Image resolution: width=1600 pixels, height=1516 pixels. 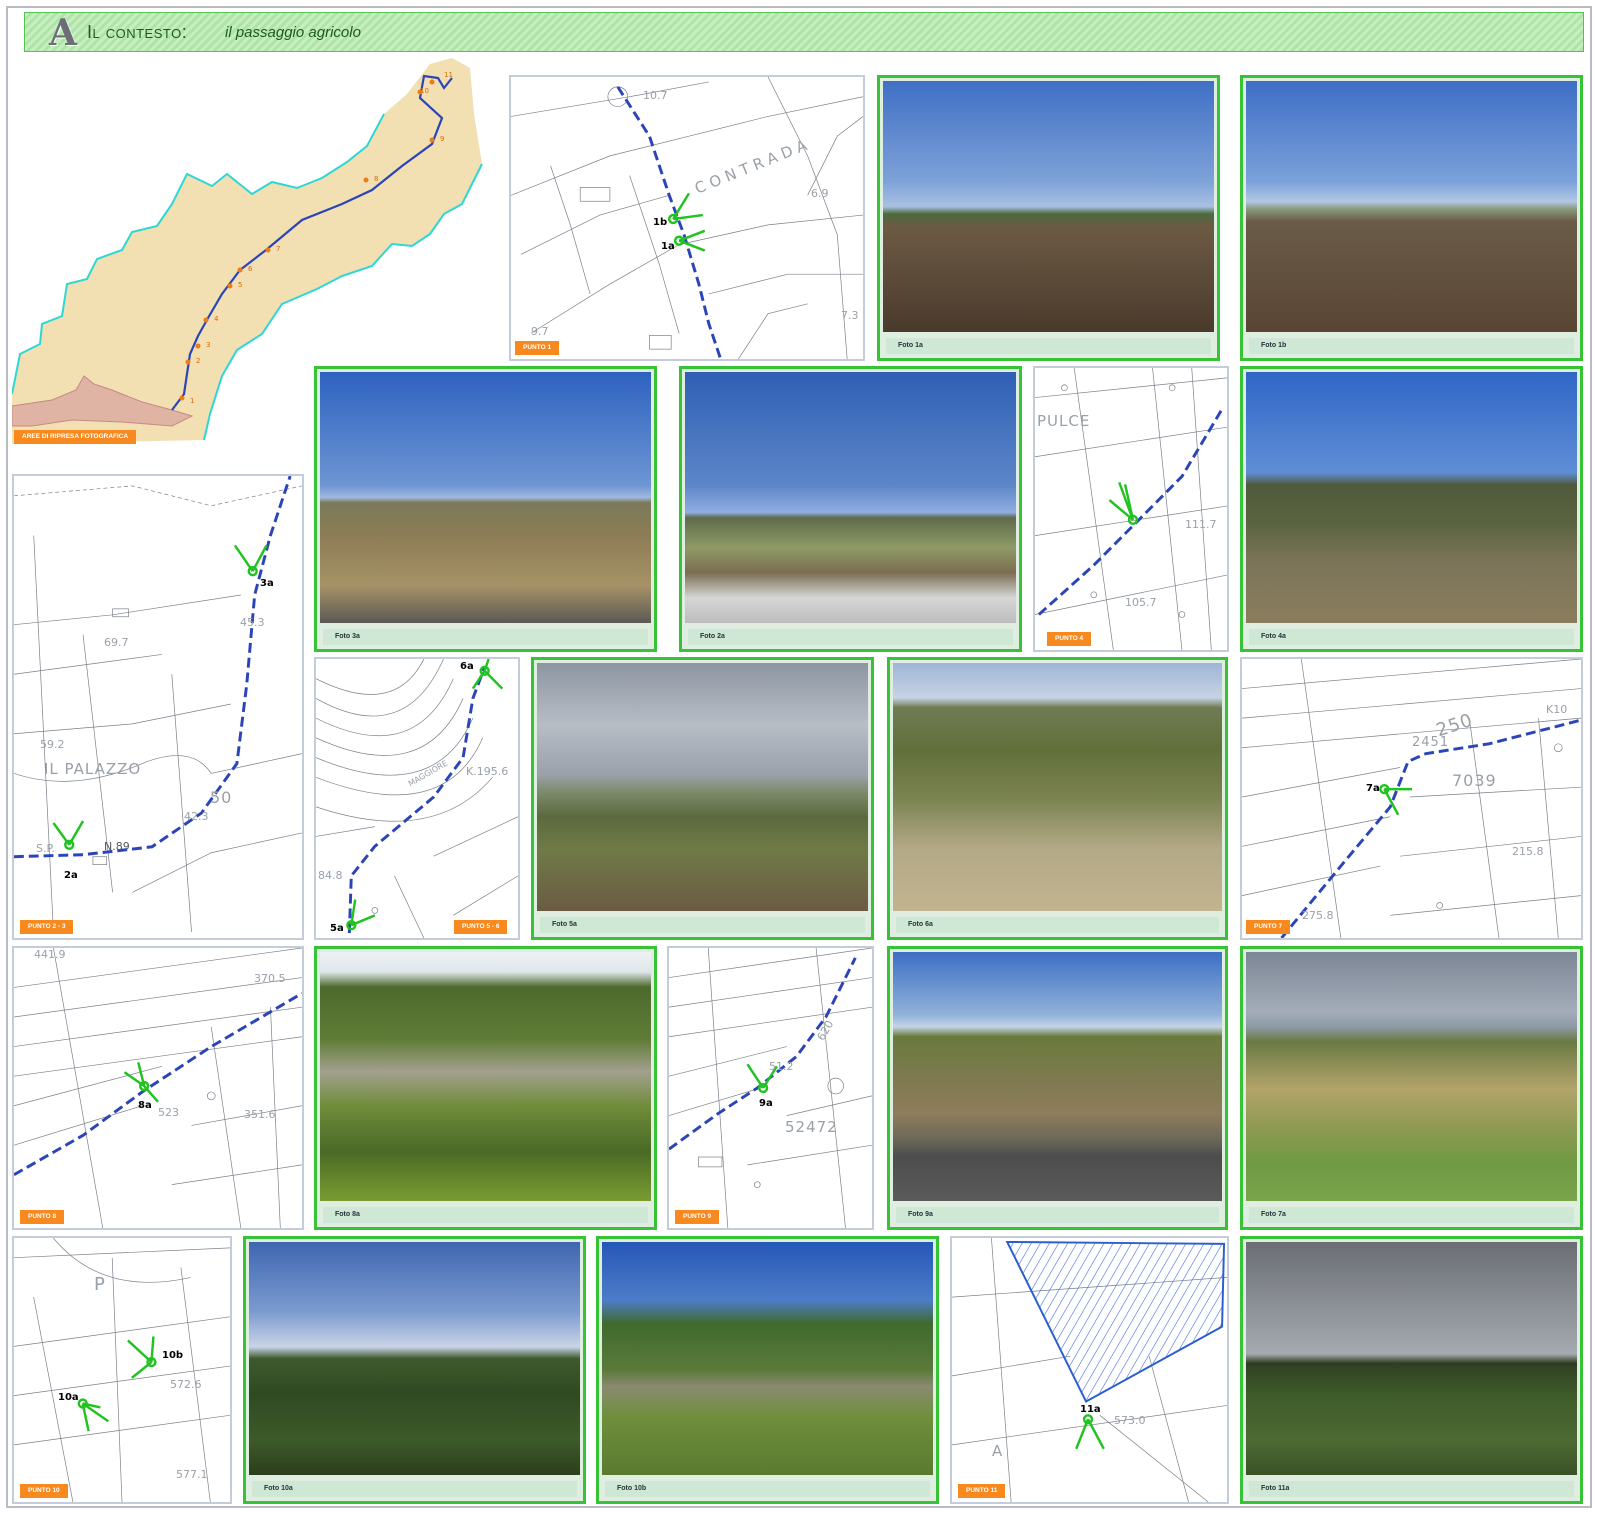 I want to click on map-9-label-9a: 9a, so click(x=766, y=1103).